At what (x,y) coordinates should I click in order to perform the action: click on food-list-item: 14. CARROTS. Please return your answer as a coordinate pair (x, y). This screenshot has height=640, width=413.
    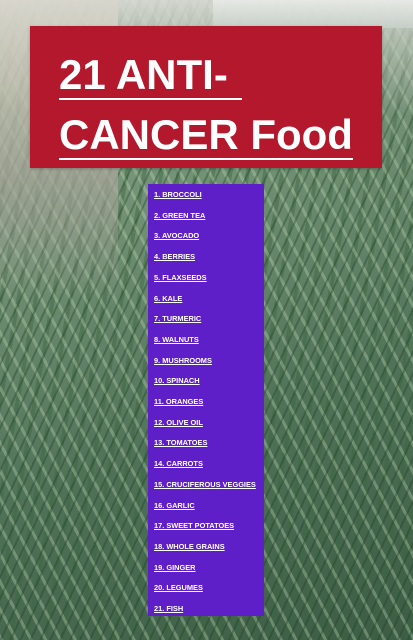
    Looking at the image, I should click on (178, 464).